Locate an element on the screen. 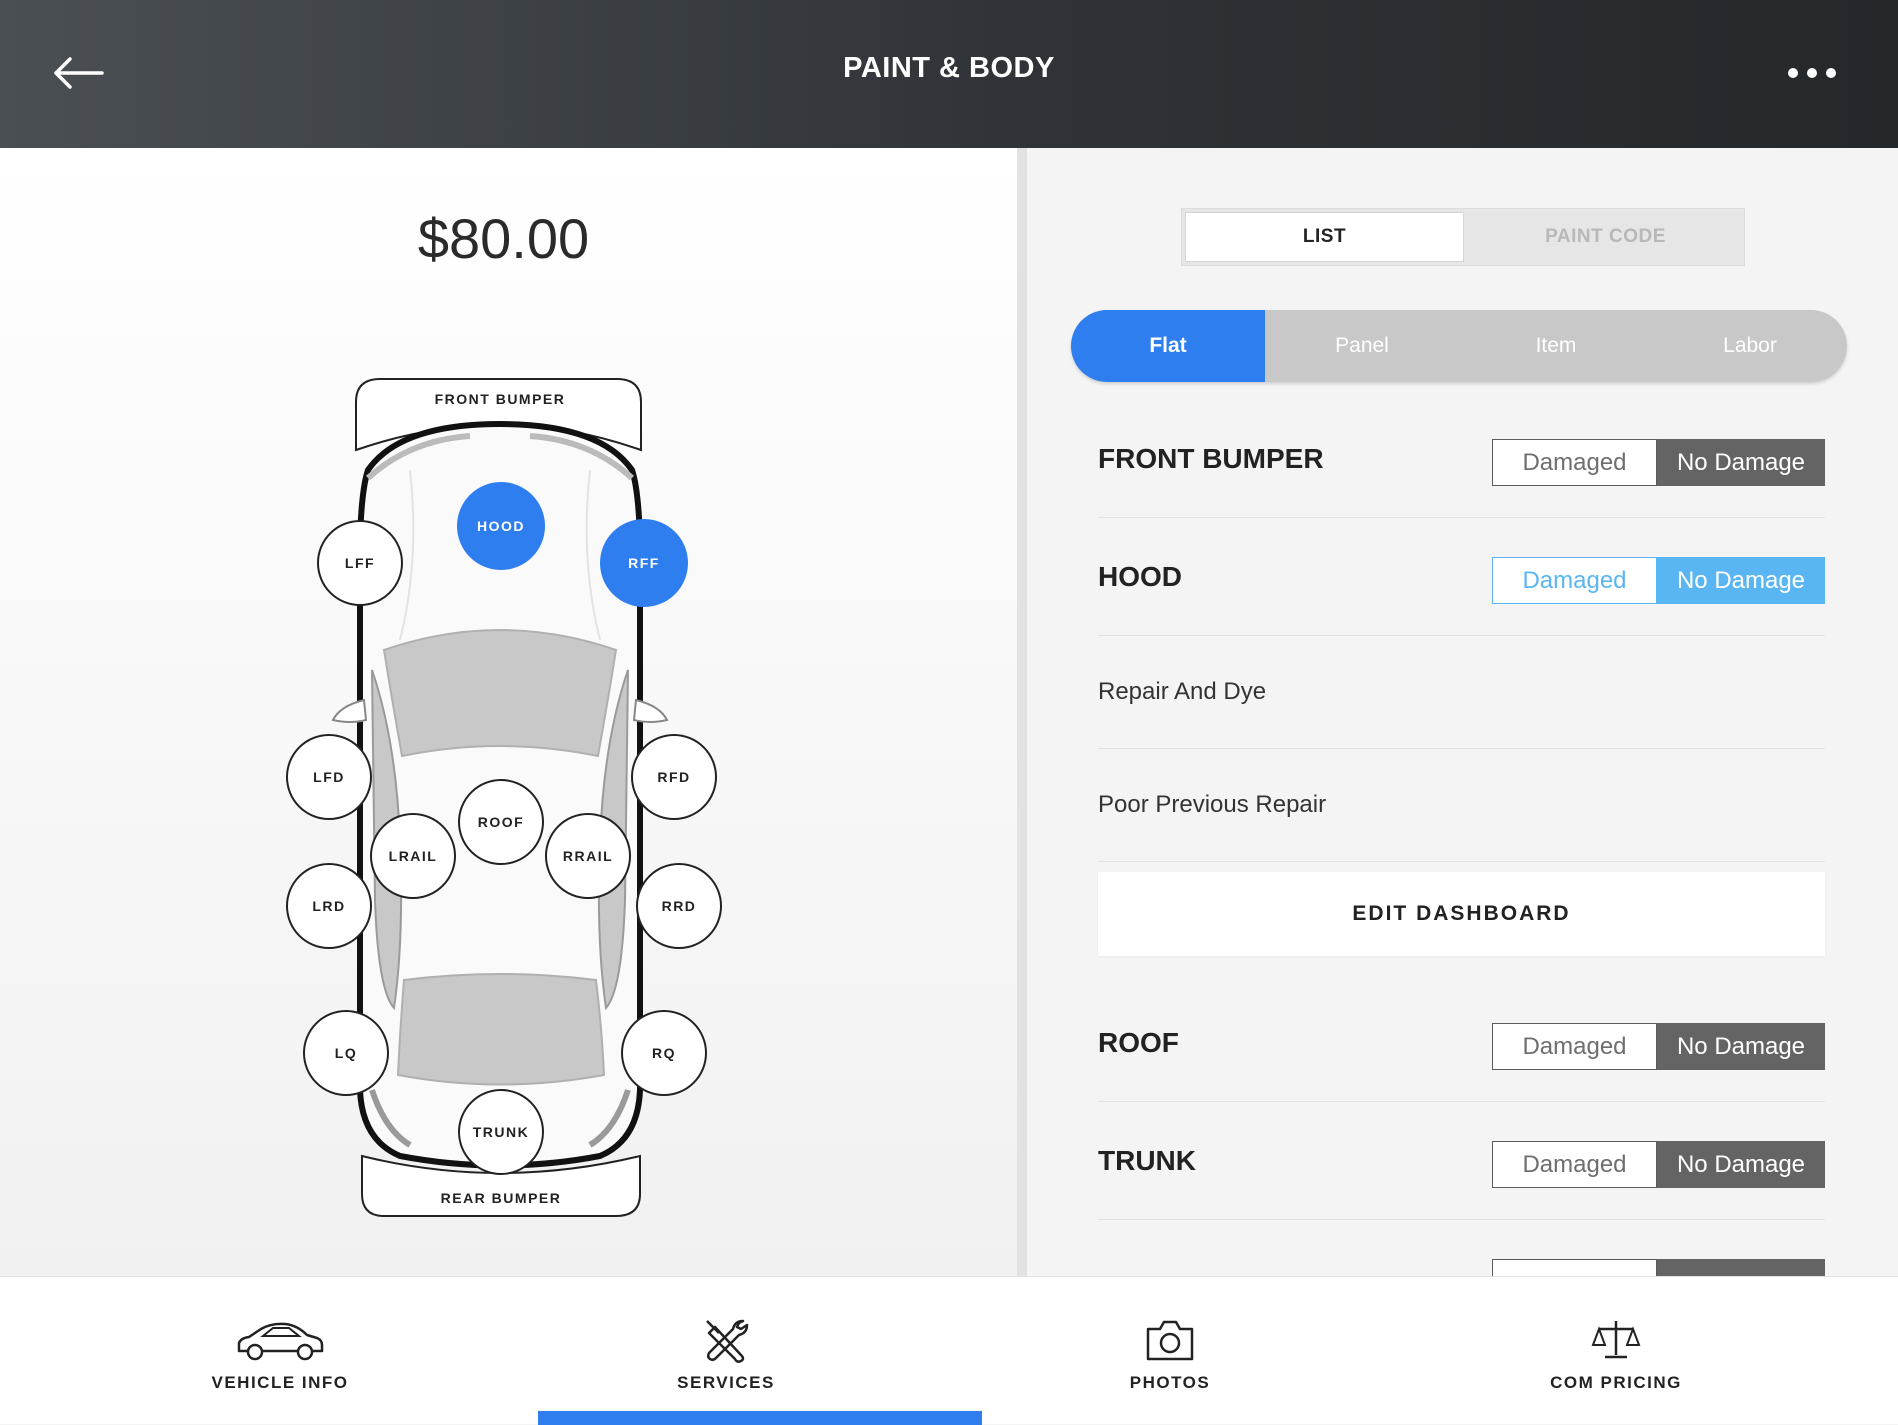 The width and height of the screenshot is (1898, 1425). hotspot-rff-label: RFF is located at coordinates (644, 563).